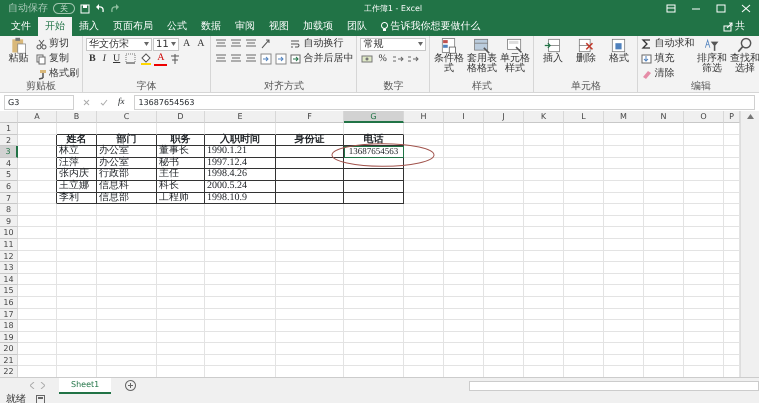 The image size is (759, 403). I want to click on column-header: F, so click(310, 117).